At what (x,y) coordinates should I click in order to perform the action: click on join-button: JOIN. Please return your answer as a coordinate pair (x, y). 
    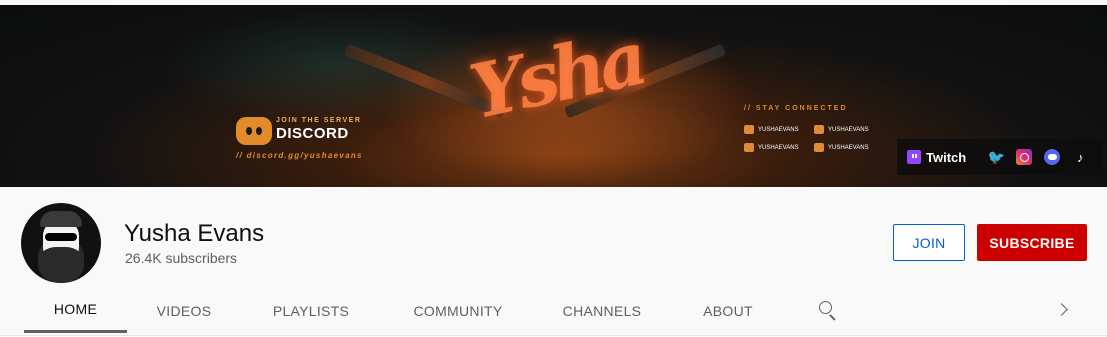
    Looking at the image, I should click on (929, 242).